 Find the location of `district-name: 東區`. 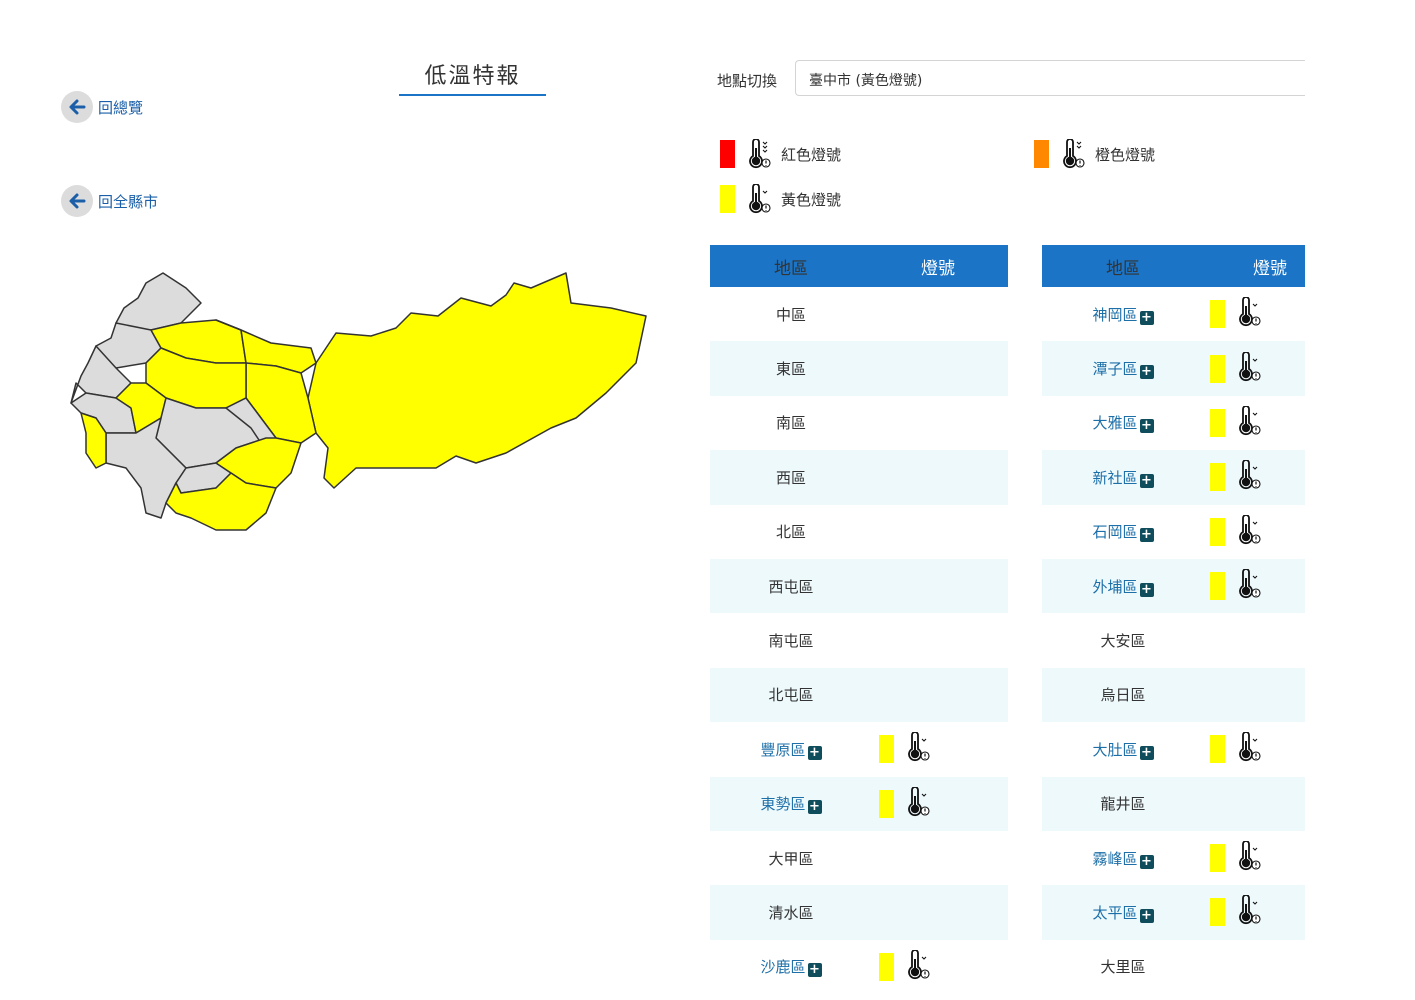

district-name: 東區 is located at coordinates (790, 369).